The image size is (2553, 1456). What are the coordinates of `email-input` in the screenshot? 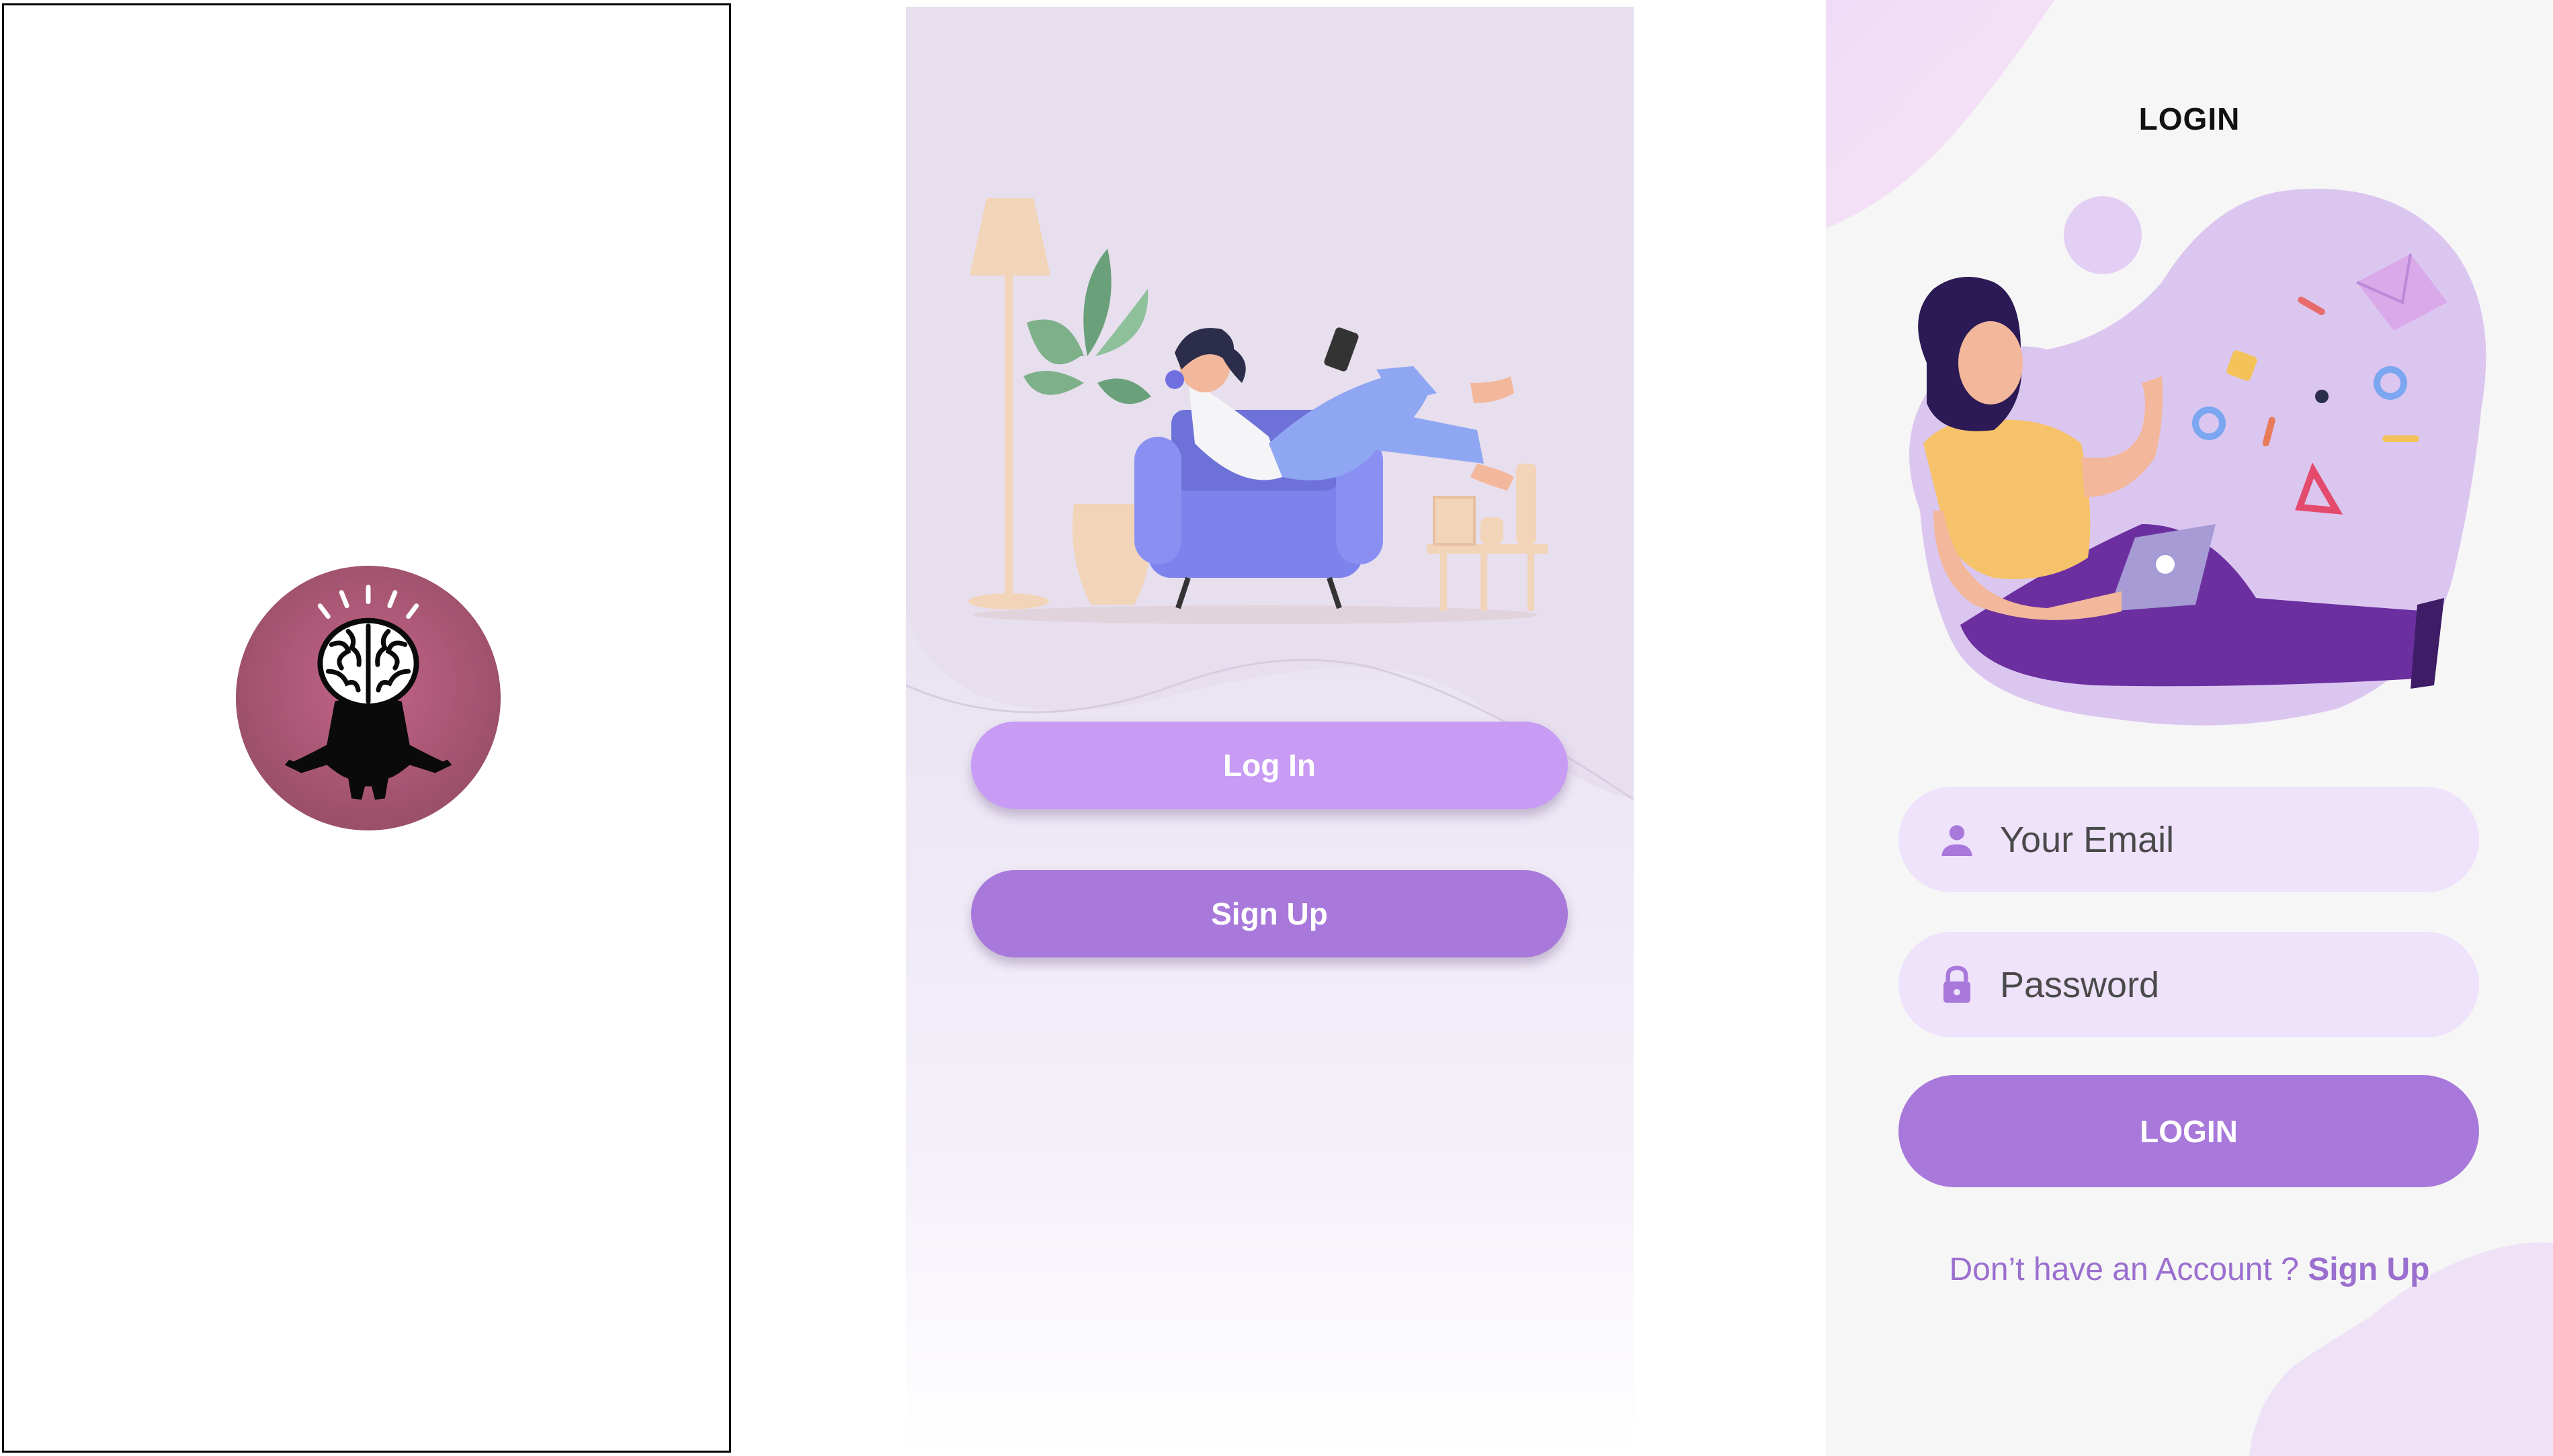 It's located at (2215, 839).